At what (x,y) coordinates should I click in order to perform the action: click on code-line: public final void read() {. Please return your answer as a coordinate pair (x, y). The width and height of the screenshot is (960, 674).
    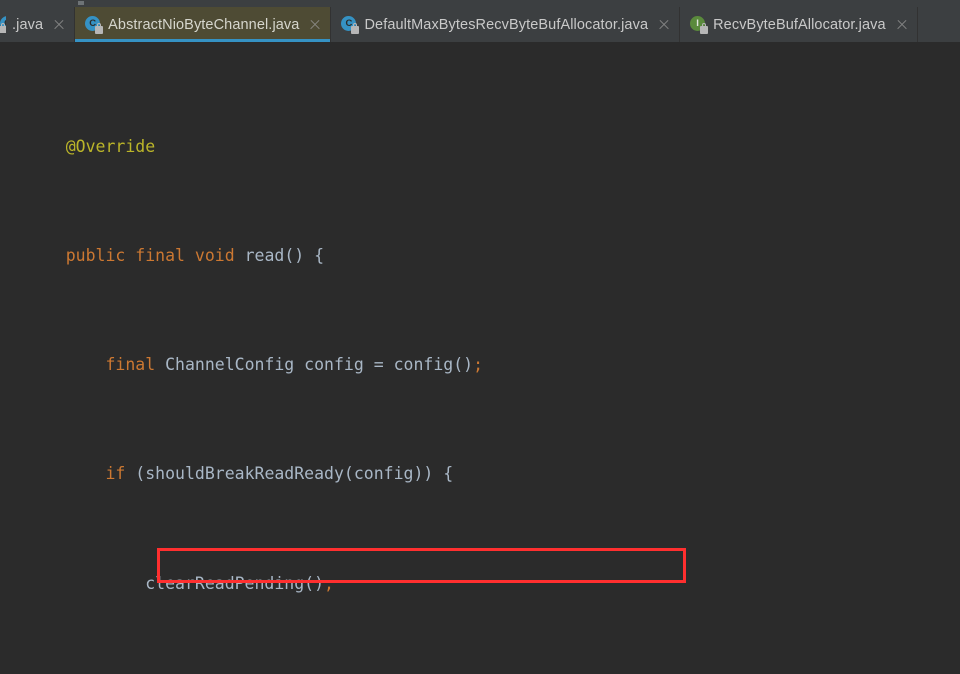
    Looking at the image, I should click on (480, 255).